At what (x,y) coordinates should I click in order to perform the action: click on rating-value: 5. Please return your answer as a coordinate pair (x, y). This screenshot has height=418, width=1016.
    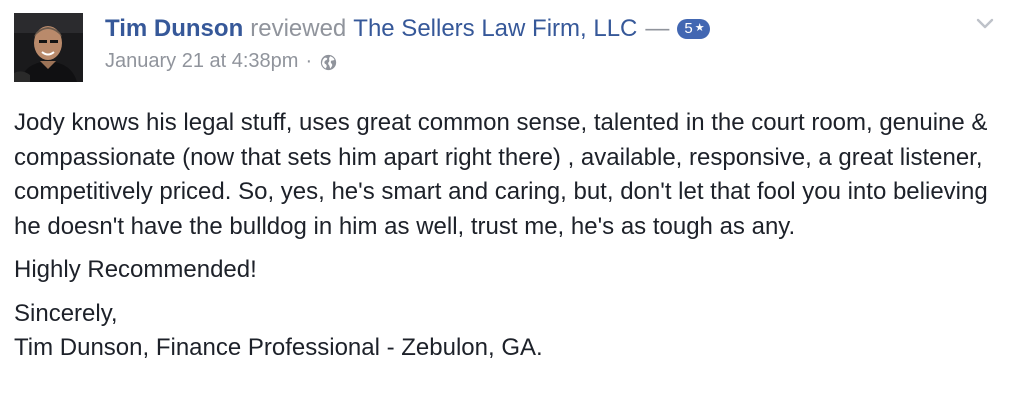
    Looking at the image, I should click on (688, 28).